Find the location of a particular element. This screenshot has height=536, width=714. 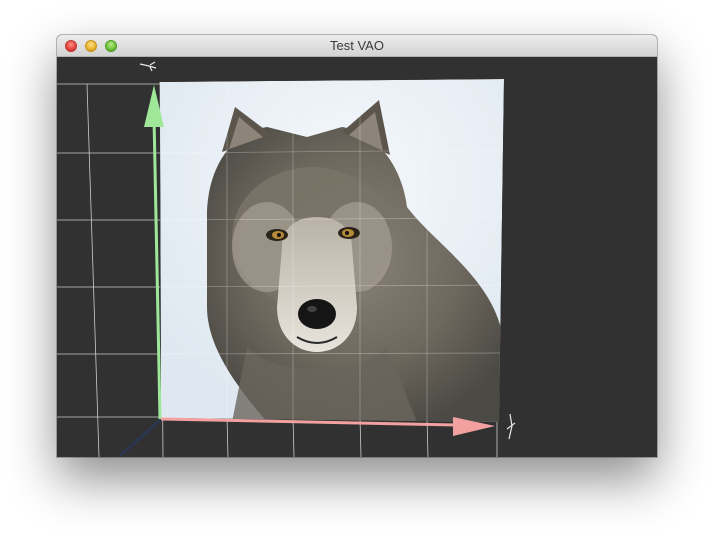

y-axis-label-icon is located at coordinates (148, 66).